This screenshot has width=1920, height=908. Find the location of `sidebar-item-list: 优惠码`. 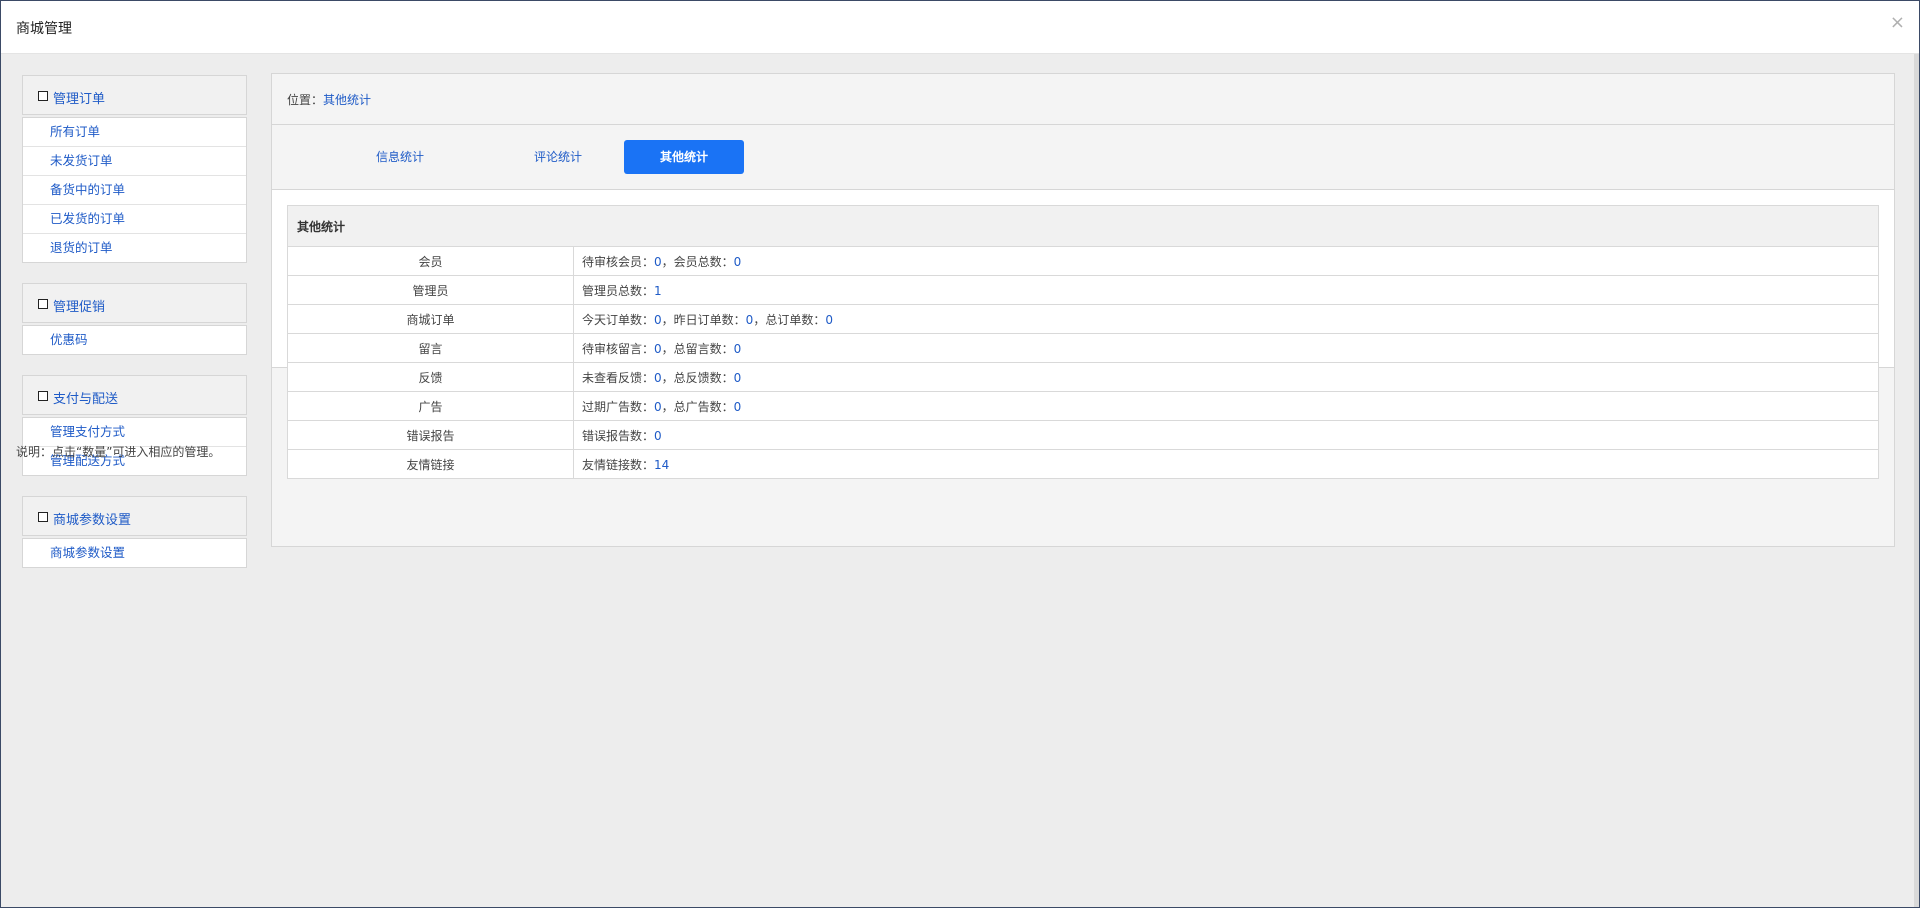

sidebar-item-list: 优惠码 is located at coordinates (134, 340).